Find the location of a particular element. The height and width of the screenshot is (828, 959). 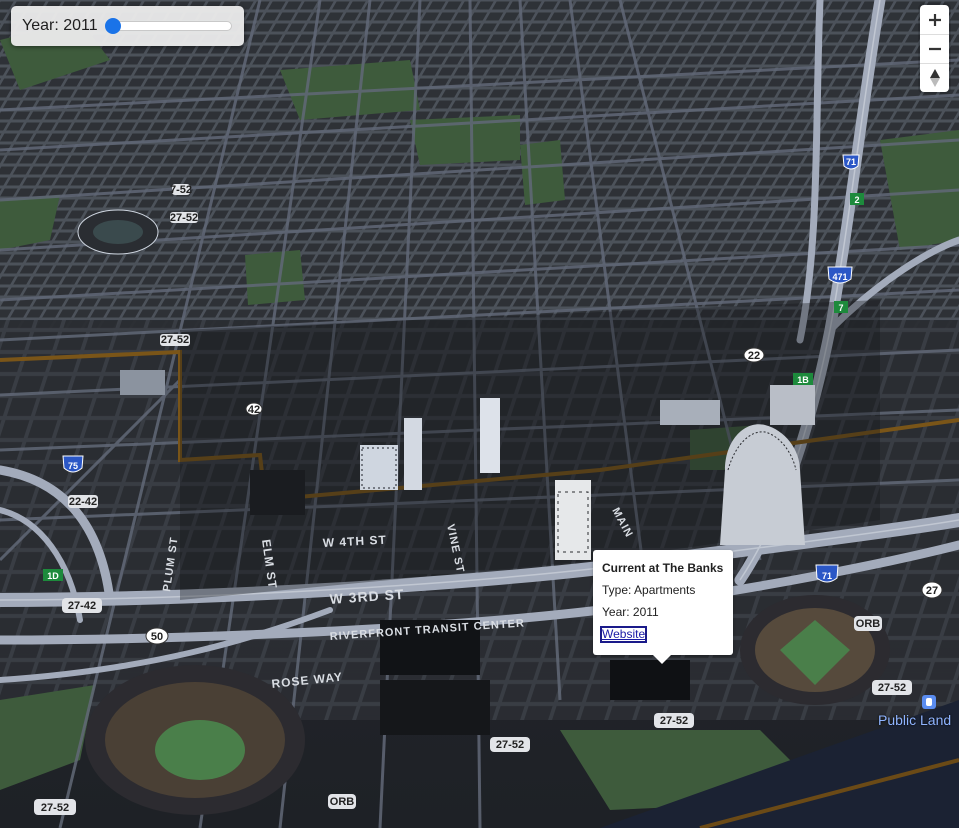

navigation-control is located at coordinates (934, 48).